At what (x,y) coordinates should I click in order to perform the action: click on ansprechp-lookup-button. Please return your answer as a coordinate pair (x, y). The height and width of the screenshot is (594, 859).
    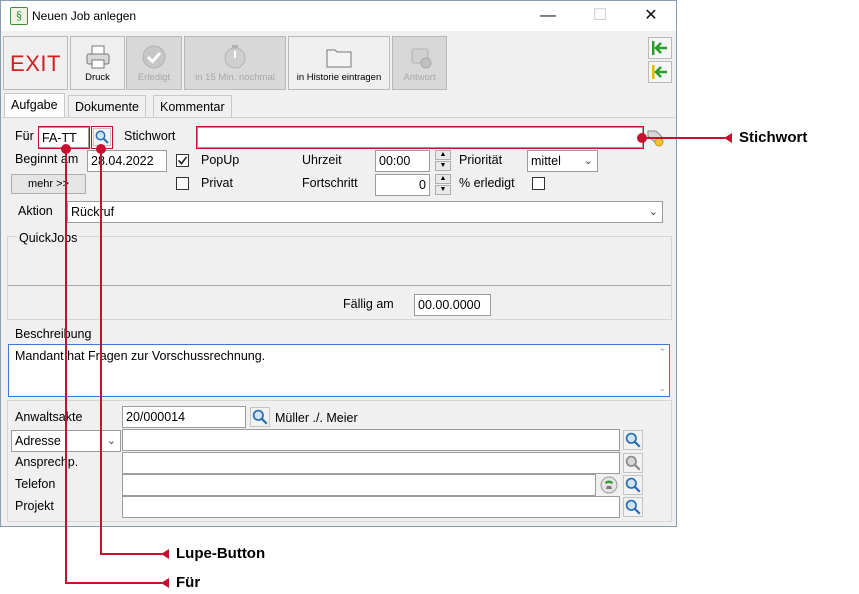
    Looking at the image, I should click on (633, 463).